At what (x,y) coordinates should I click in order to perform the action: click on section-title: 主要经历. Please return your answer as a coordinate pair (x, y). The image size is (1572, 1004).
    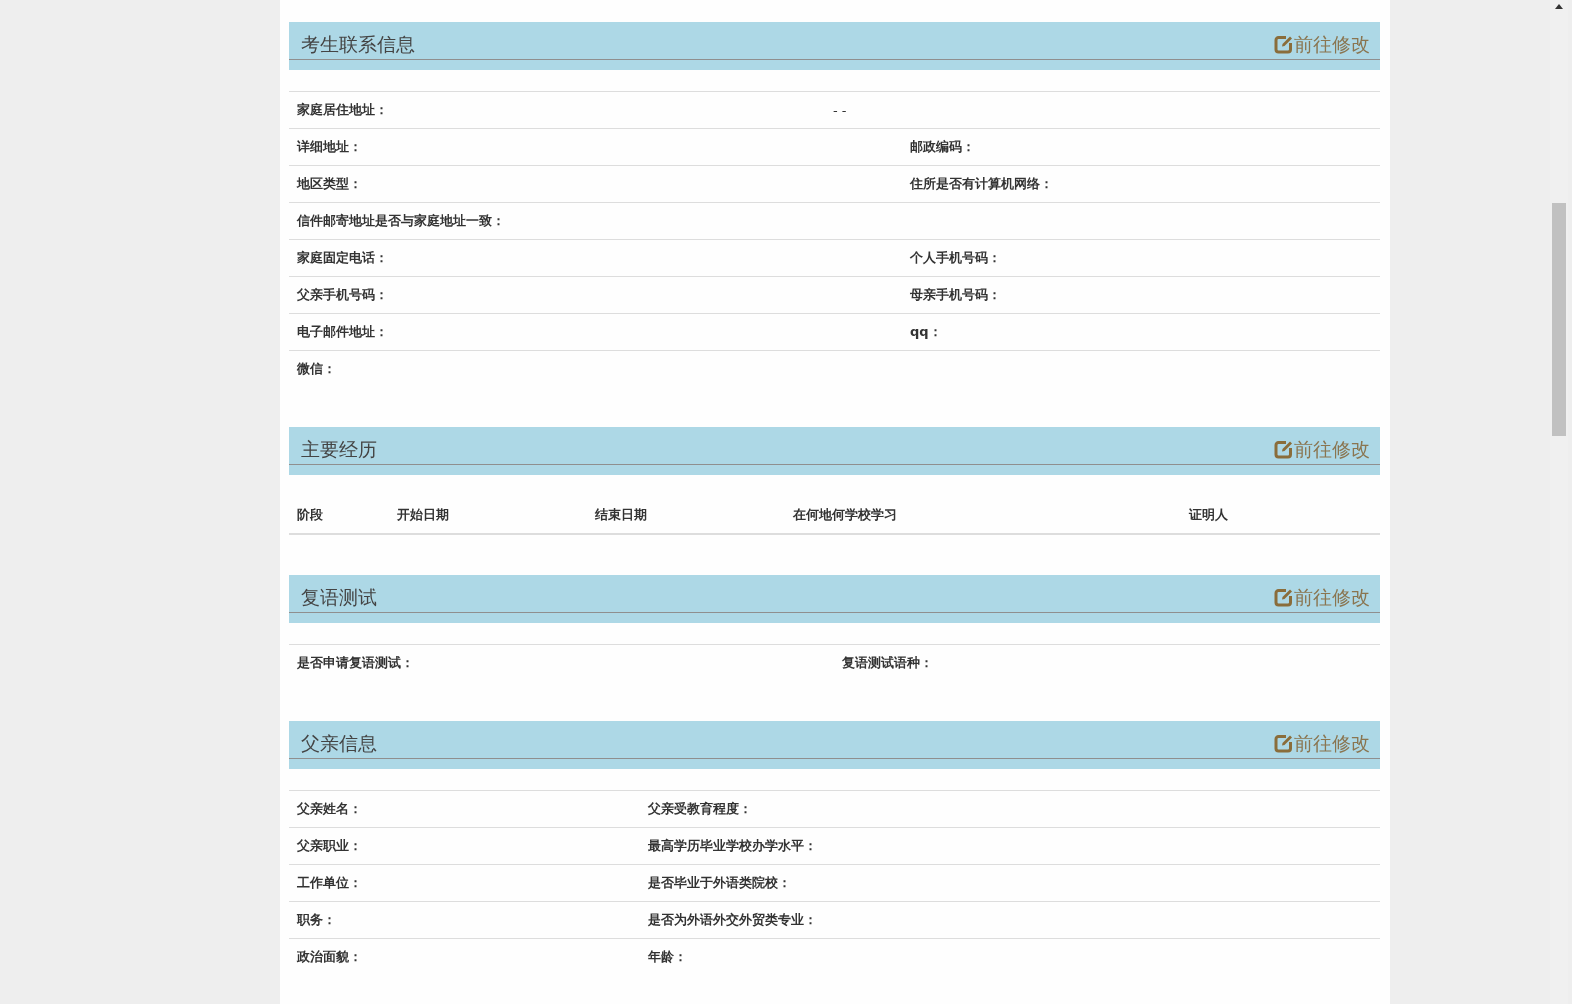
    Looking at the image, I should click on (339, 449).